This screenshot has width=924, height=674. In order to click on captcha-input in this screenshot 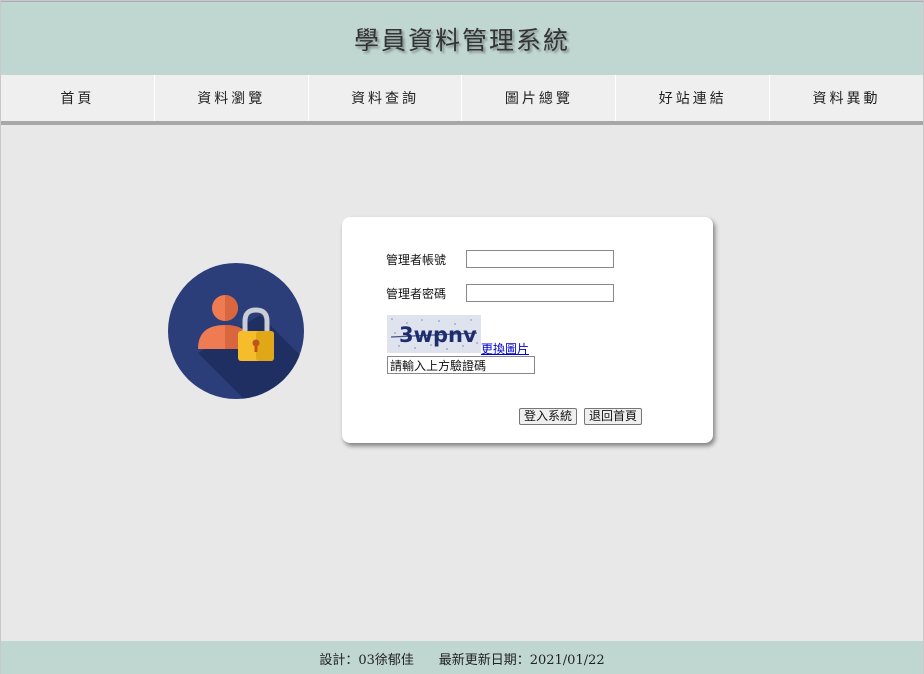, I will do `click(461, 365)`.